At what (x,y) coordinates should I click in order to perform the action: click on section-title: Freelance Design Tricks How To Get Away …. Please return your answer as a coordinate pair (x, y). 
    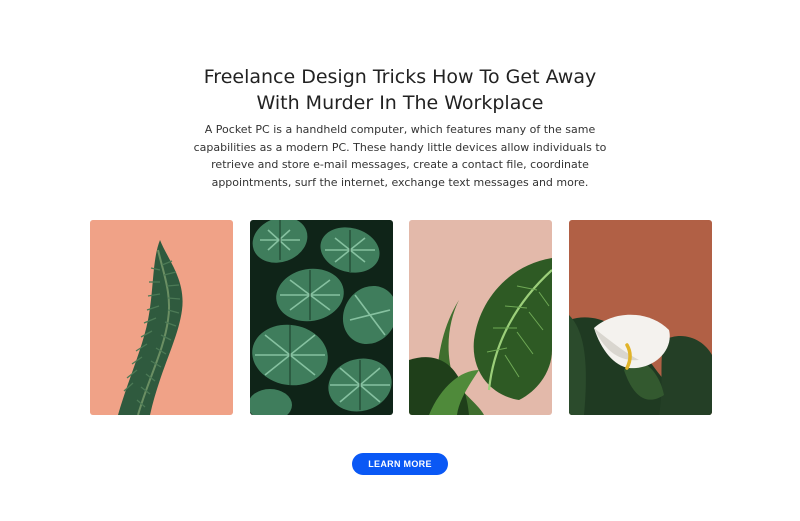
    Looking at the image, I should click on (400, 90).